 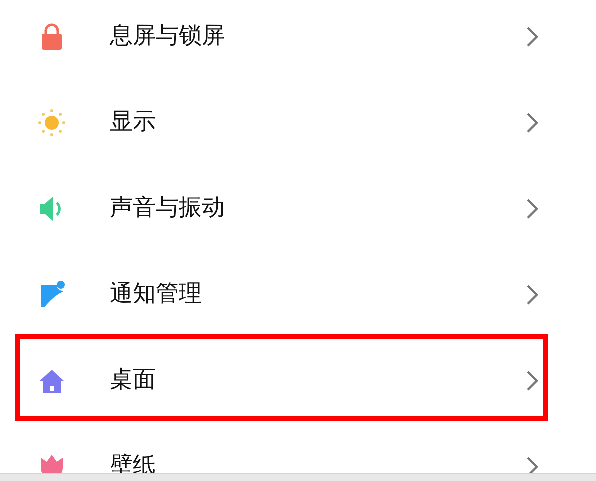 What do you see at coordinates (133, 381) in the screenshot?
I see `item-label: 桌面` at bounding box center [133, 381].